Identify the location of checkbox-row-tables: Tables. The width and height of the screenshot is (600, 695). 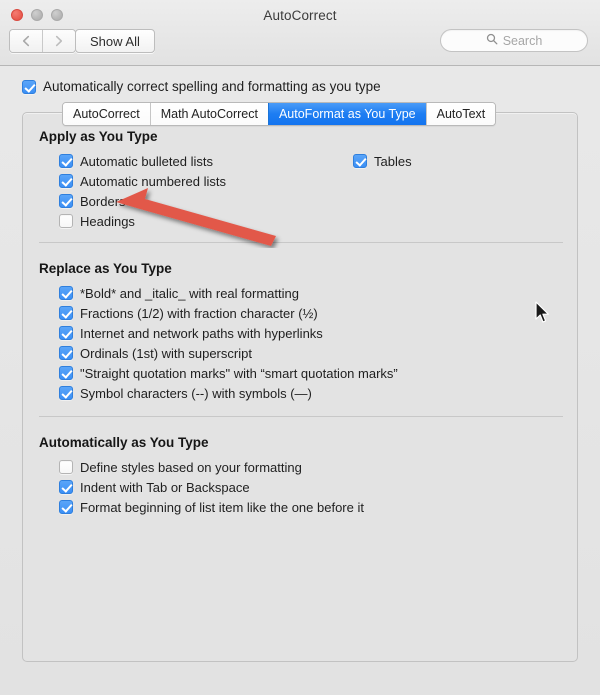
(382, 161).